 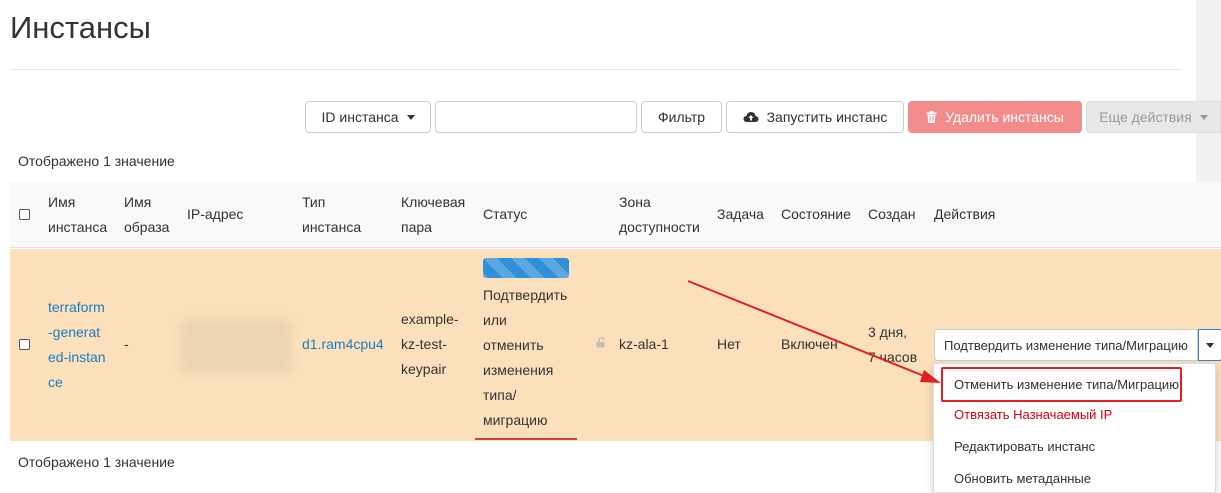 What do you see at coordinates (55, 382) in the screenshot?
I see `instance-name-line: ce` at bounding box center [55, 382].